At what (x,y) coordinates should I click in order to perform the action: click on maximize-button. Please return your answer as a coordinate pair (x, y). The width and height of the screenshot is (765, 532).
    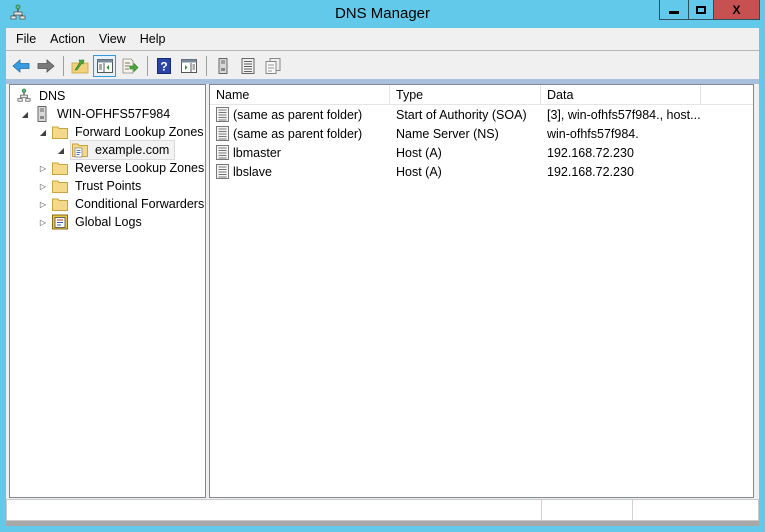
    Looking at the image, I should click on (701, 10).